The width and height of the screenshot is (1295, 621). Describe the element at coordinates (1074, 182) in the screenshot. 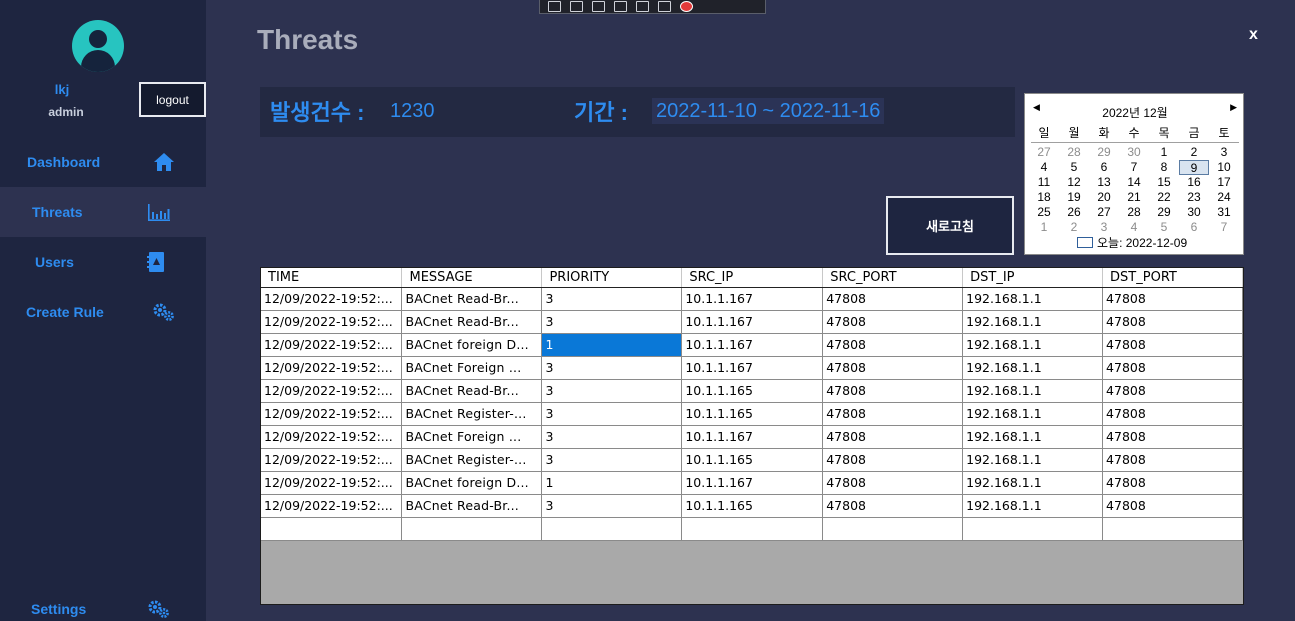

I see `calendar-day: 12` at that location.